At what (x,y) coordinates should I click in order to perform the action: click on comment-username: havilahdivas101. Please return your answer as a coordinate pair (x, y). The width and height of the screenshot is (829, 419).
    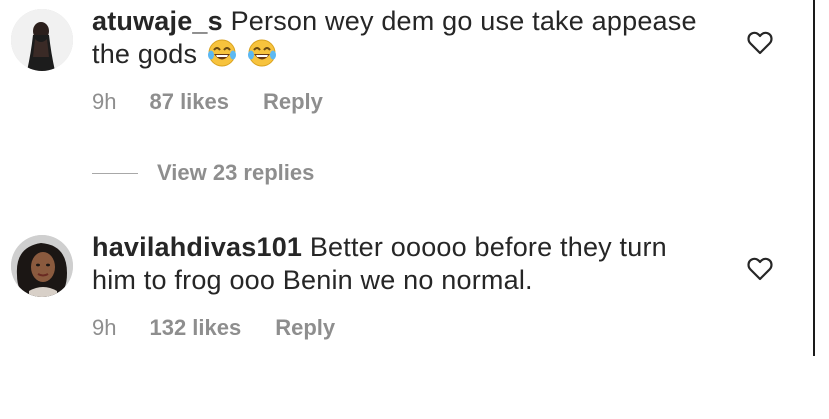
    Looking at the image, I should click on (197, 247).